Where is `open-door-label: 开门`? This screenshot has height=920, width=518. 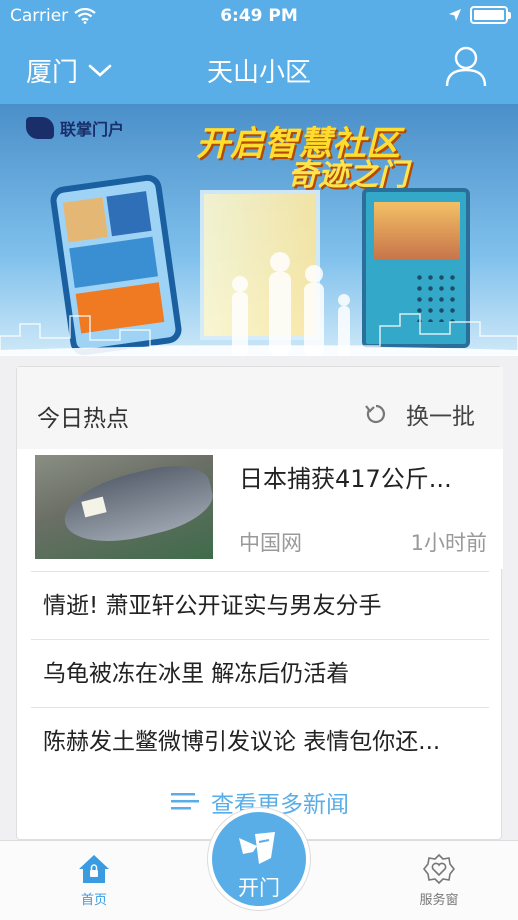 open-door-label: 开门 is located at coordinates (259, 888).